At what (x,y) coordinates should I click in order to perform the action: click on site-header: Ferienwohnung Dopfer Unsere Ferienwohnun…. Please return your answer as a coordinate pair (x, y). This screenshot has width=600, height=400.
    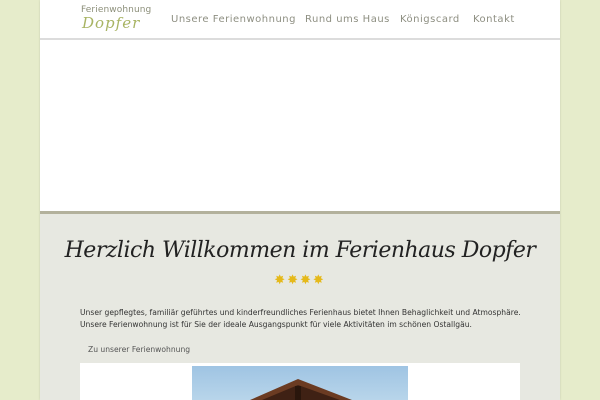
    Looking at the image, I should click on (300, 20).